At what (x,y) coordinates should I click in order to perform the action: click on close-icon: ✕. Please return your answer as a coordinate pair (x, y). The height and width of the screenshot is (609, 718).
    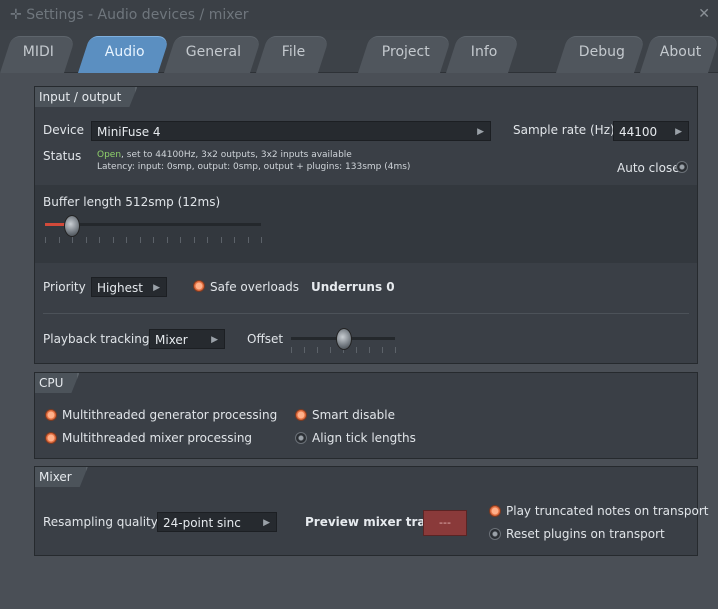
    Looking at the image, I should click on (704, 14).